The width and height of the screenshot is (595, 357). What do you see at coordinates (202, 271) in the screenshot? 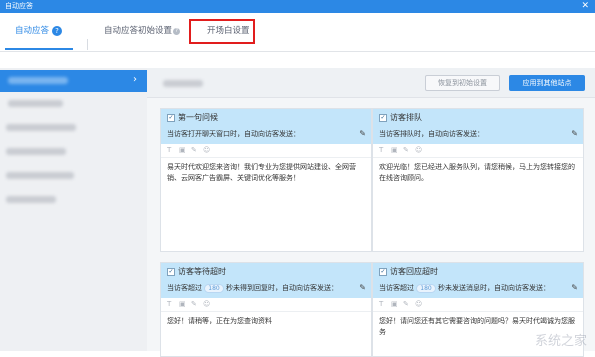
I see `card-title: 访客等待超时` at bounding box center [202, 271].